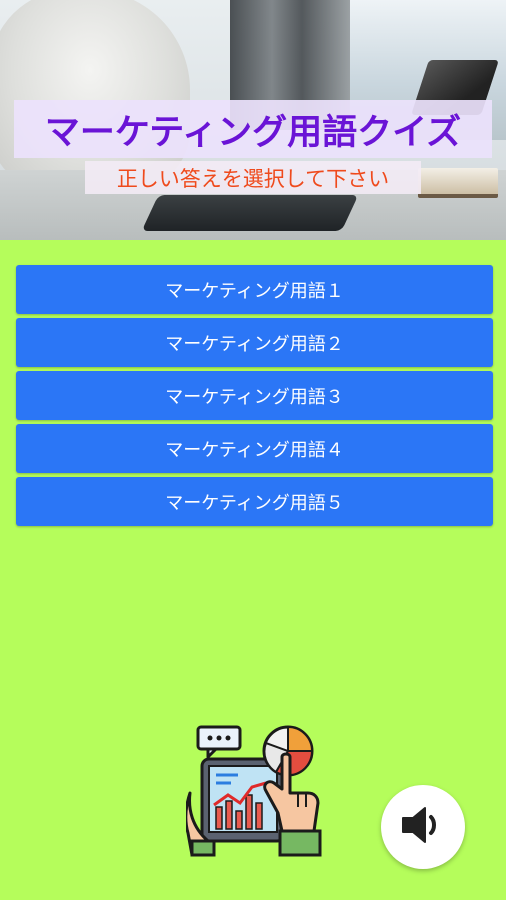  What do you see at coordinates (458, 183) in the screenshot?
I see `header-photo-book` at bounding box center [458, 183].